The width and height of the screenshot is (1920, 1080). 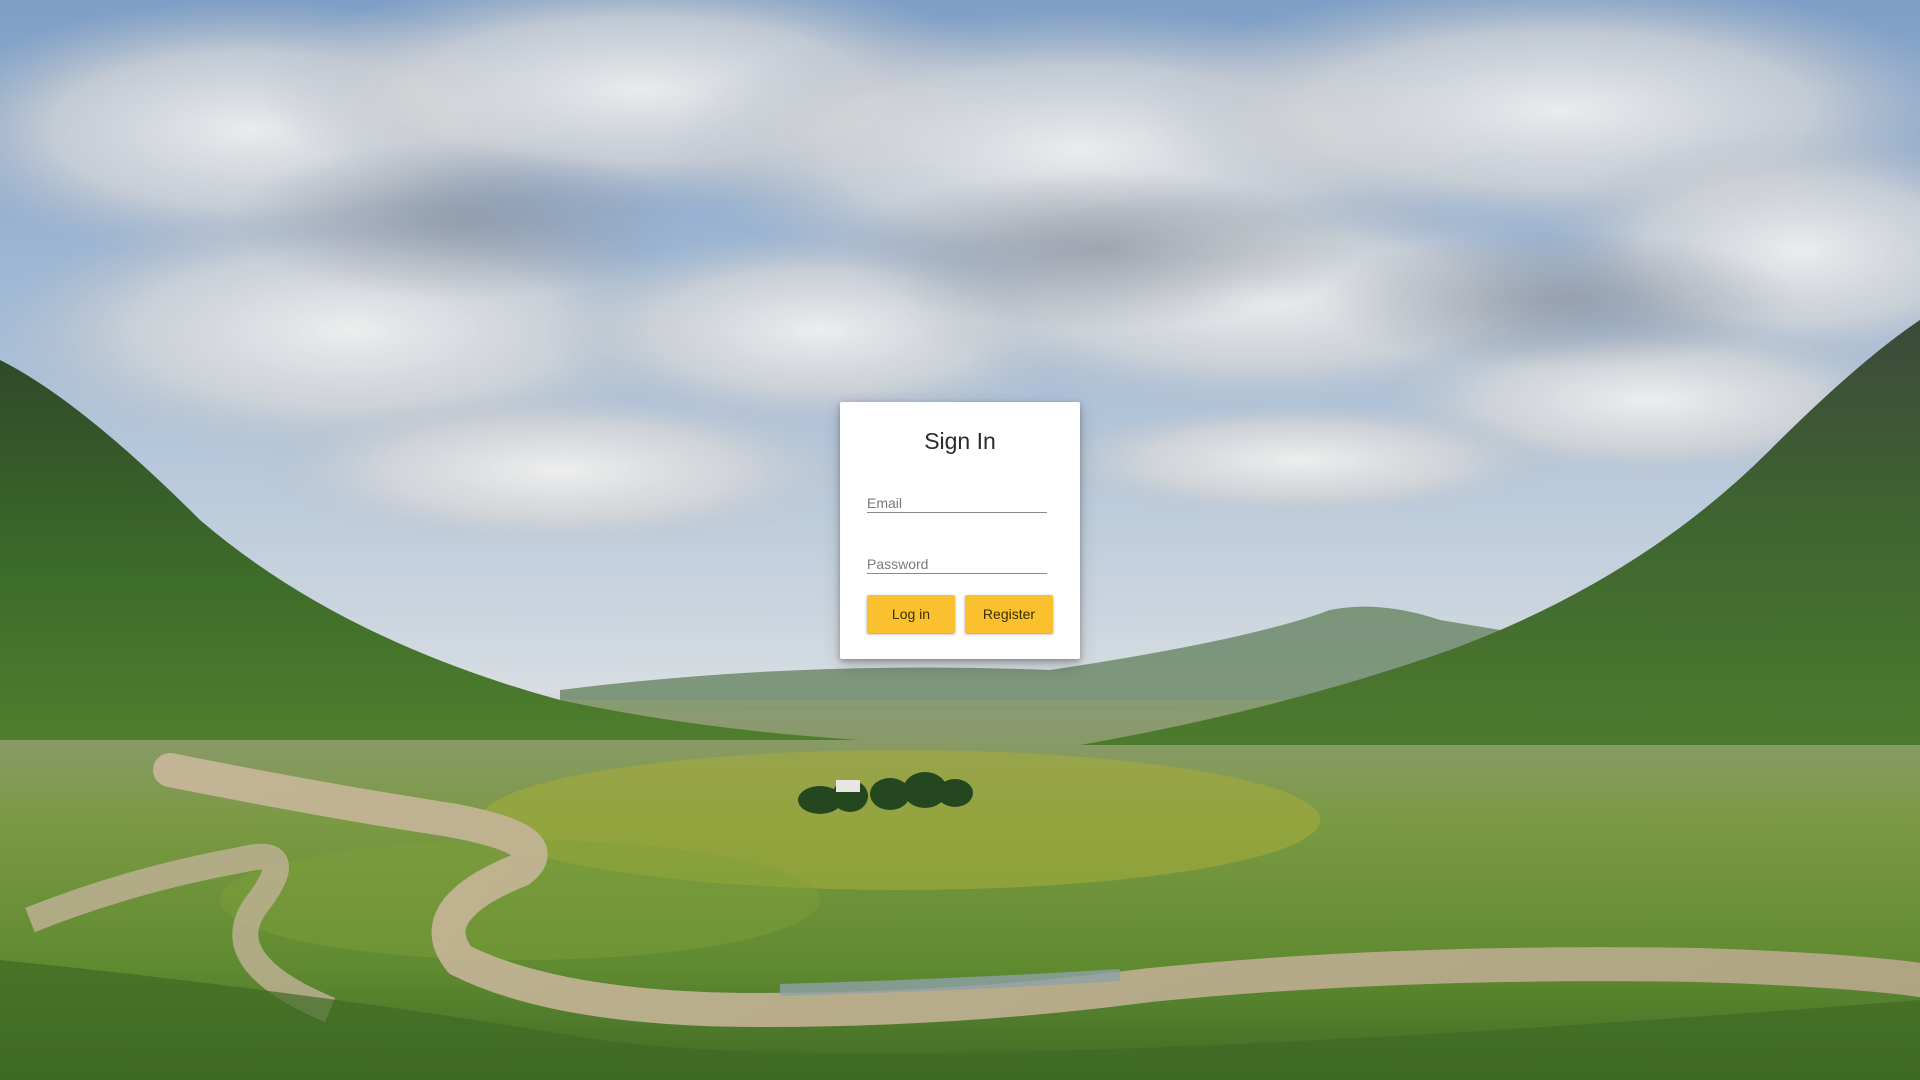 What do you see at coordinates (960, 441) in the screenshot?
I see `signin-title: Sign In` at bounding box center [960, 441].